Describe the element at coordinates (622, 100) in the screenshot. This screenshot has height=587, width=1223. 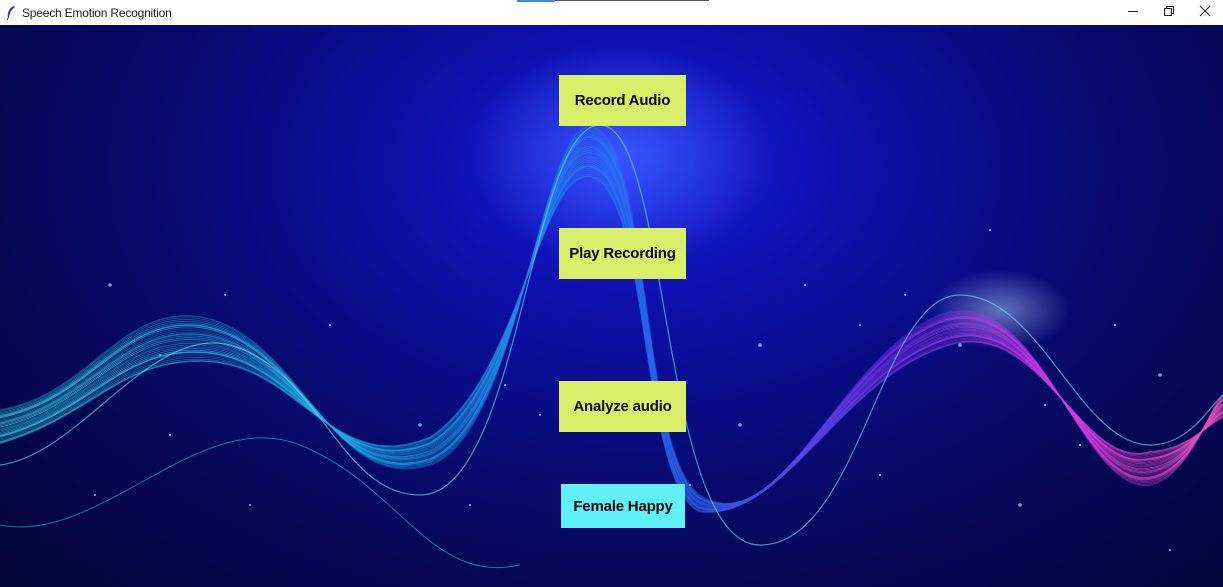
I see `record-audio-button: Record Audio` at that location.